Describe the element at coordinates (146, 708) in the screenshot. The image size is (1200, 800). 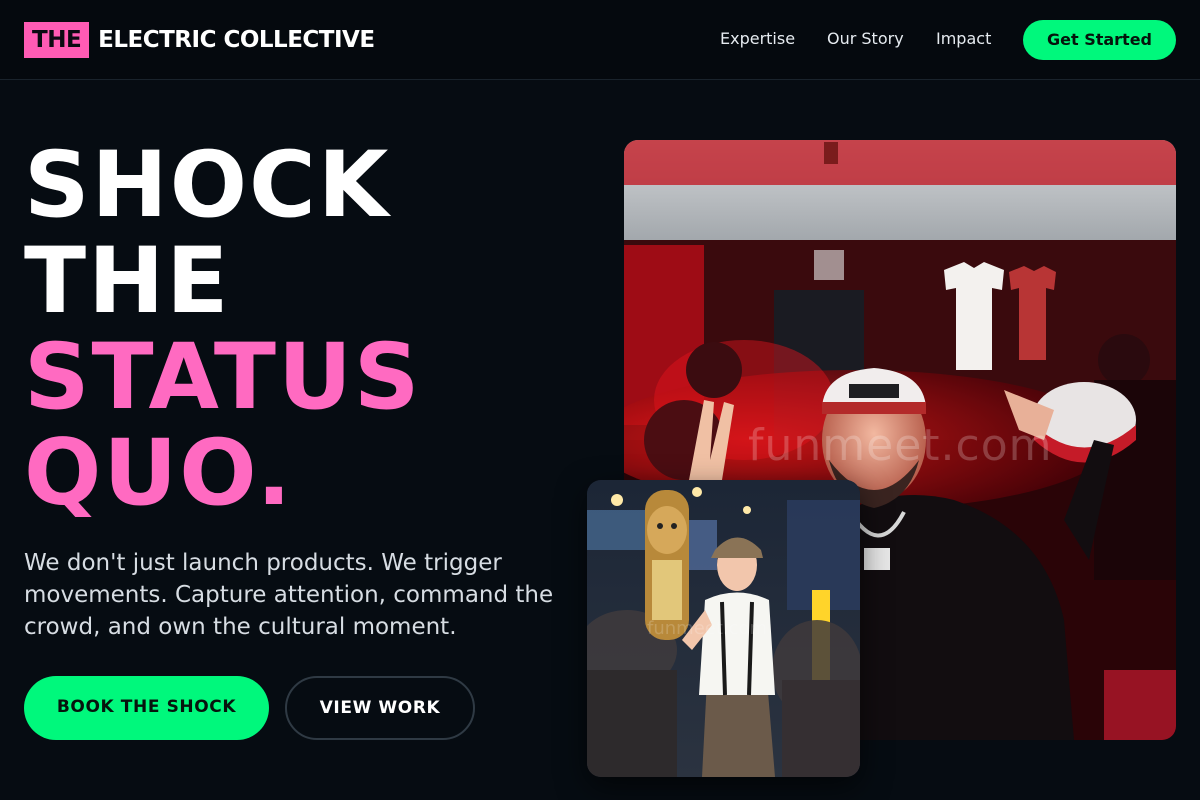
I see `book-the-shock-button: BOOK THE SHOCK` at that location.